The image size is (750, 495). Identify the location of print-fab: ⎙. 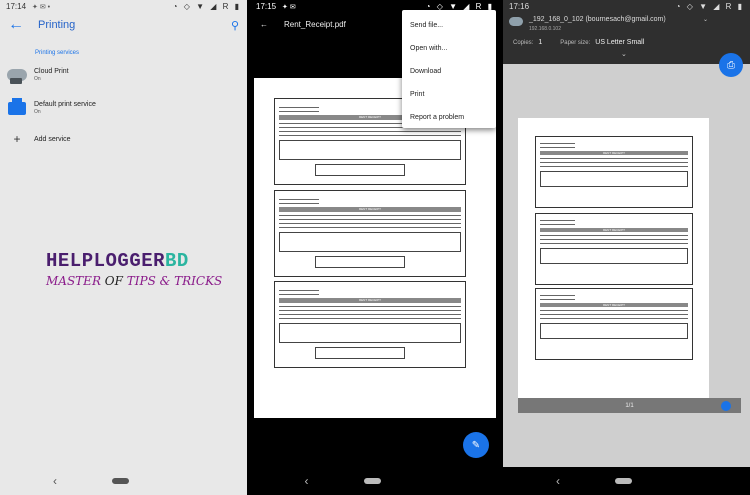
(731, 65).